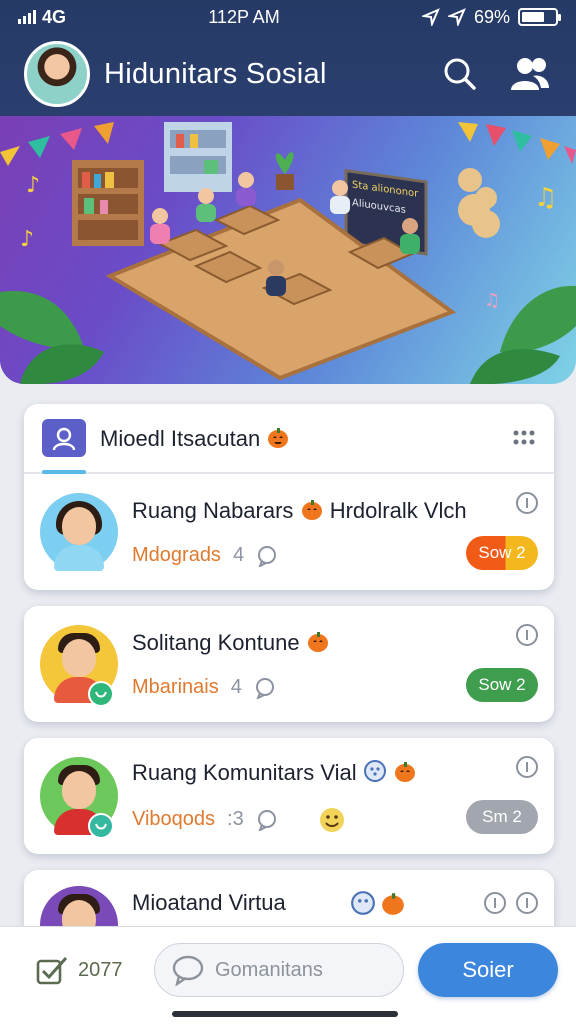 Image resolution: width=576 pixels, height=1024 pixels. I want to click on section-header: Mioedl Itsacutan, so click(289, 439).